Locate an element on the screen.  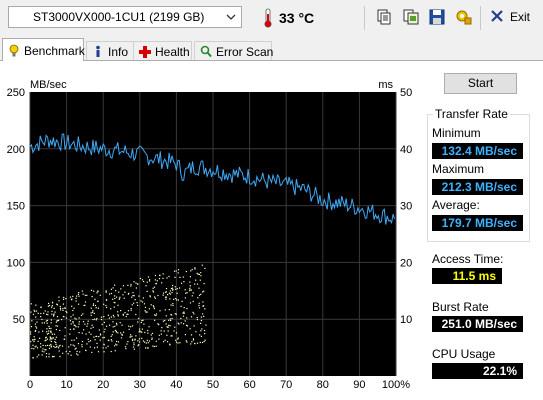
tab-info: Info is located at coordinates (110, 50).